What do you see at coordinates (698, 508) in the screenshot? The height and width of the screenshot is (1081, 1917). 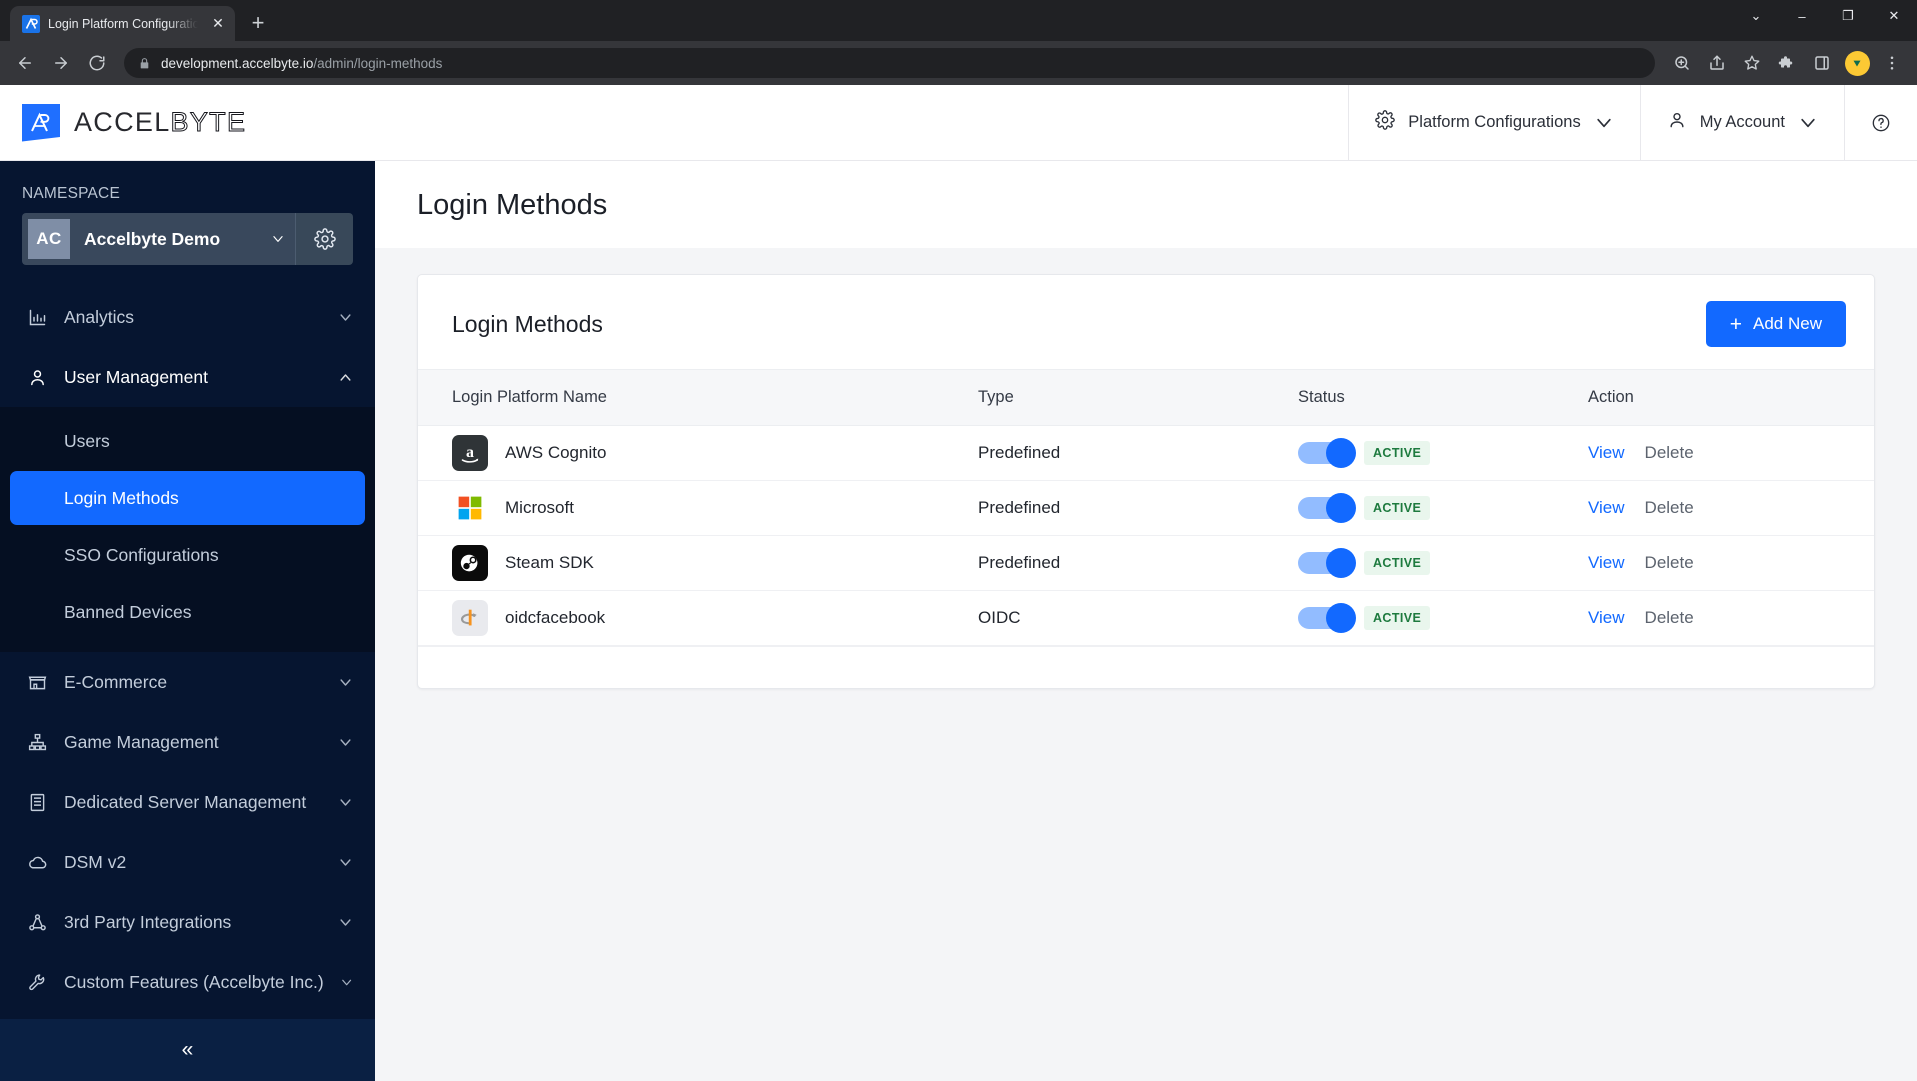 I see `cell-login-platform-name: Microsoft` at bounding box center [698, 508].